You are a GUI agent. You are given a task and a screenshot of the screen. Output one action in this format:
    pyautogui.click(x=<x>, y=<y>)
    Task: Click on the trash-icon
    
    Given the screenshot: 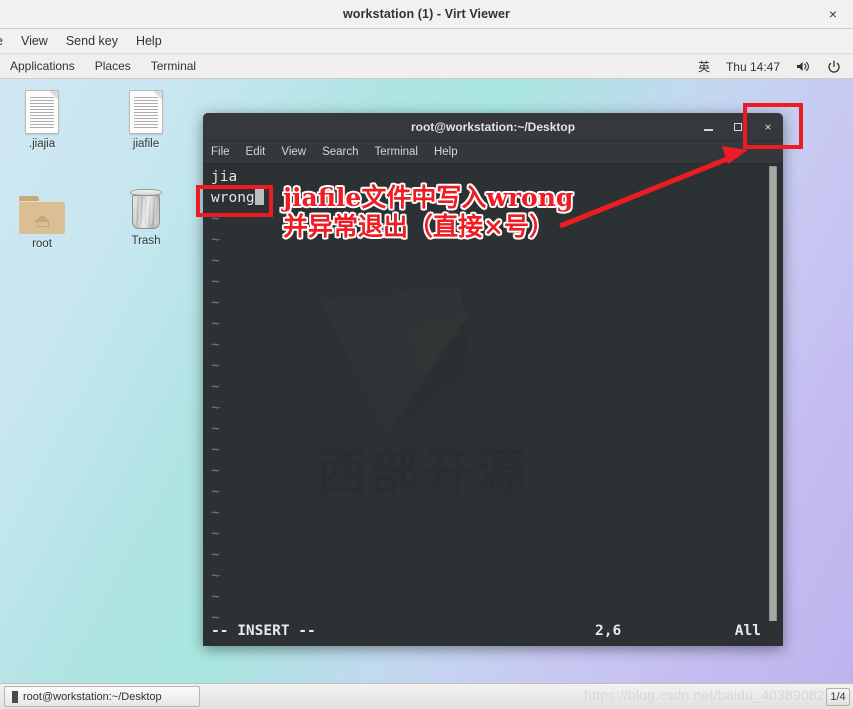 What is the action you would take?
    pyautogui.click(x=146, y=206)
    